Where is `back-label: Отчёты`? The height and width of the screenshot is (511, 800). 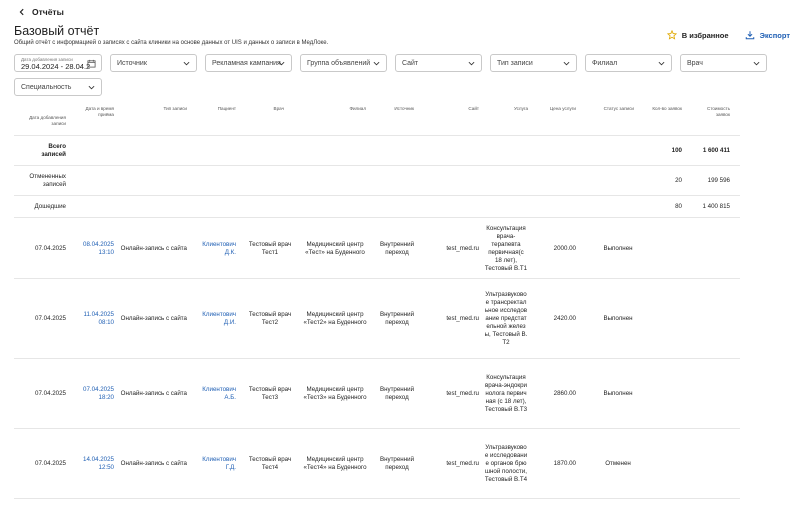 back-label: Отчёты is located at coordinates (48, 12).